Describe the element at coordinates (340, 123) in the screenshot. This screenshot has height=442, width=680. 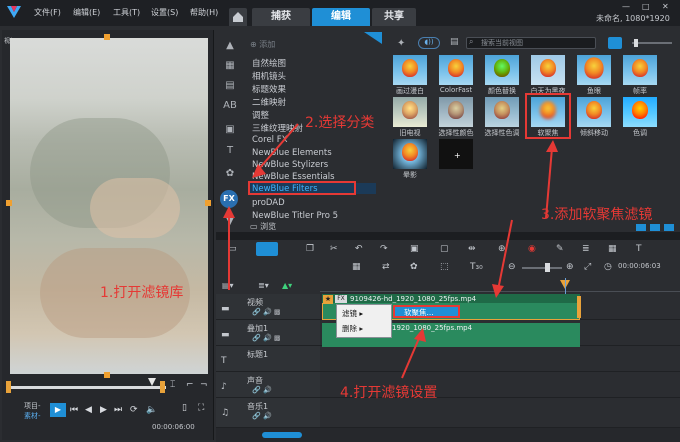
I see `annotation-step2: 2.选择分类` at that location.